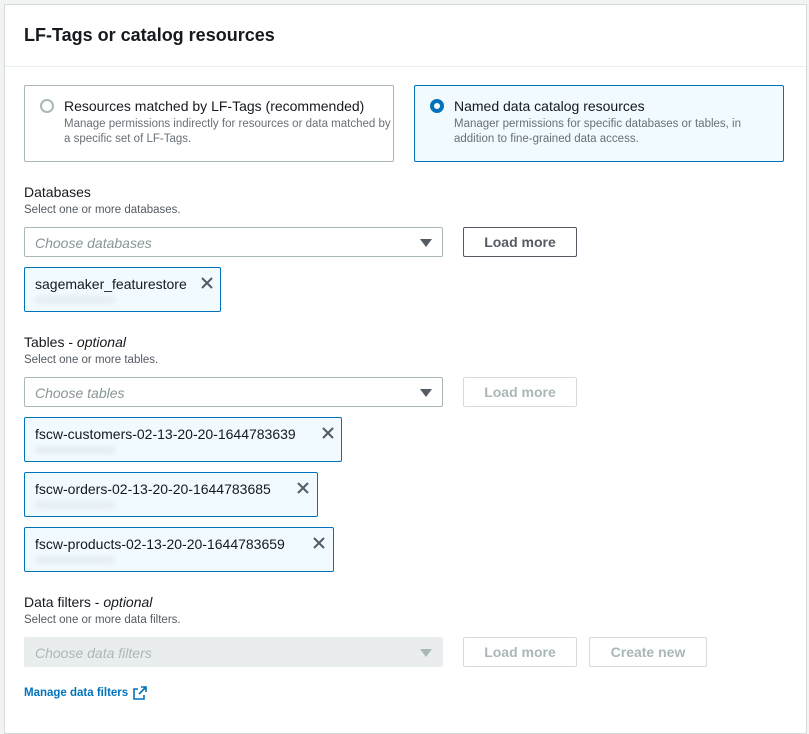 The image size is (809, 734). Describe the element at coordinates (57, 192) in the screenshot. I see `databases-label: Databases` at that location.